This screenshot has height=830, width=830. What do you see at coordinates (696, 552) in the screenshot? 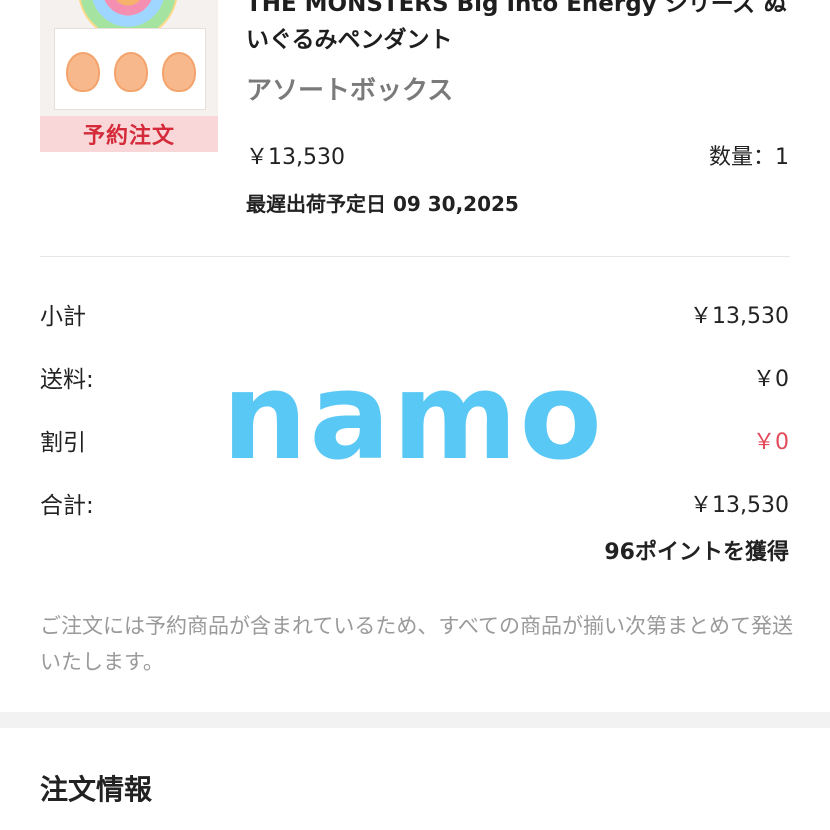
I see `points-earned: 96ポイントを獲得` at bounding box center [696, 552].